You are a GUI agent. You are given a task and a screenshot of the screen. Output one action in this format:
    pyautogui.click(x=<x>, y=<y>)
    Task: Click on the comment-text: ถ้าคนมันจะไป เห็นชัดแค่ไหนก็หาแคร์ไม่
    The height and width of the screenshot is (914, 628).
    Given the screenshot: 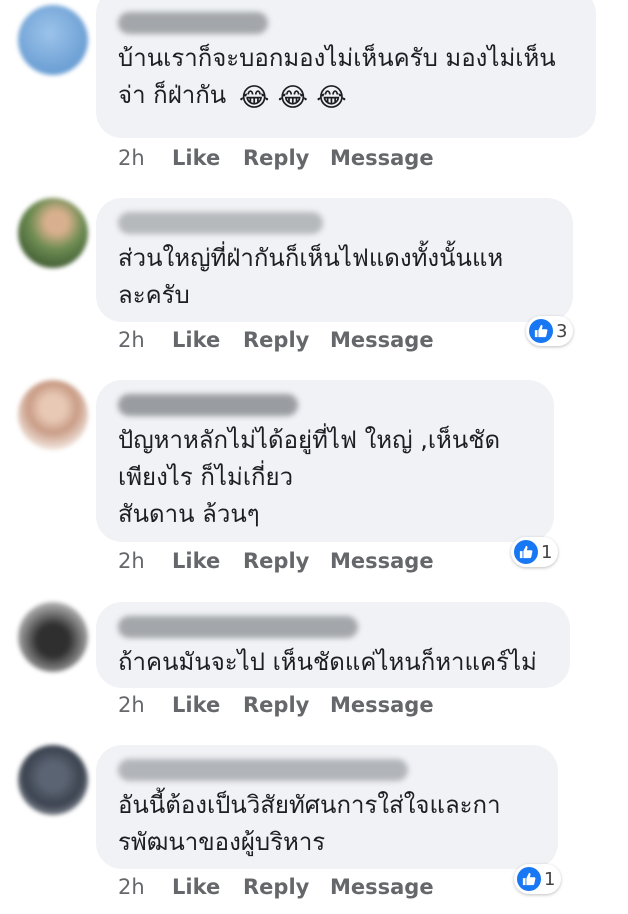 What is the action you would take?
    pyautogui.click(x=327, y=662)
    